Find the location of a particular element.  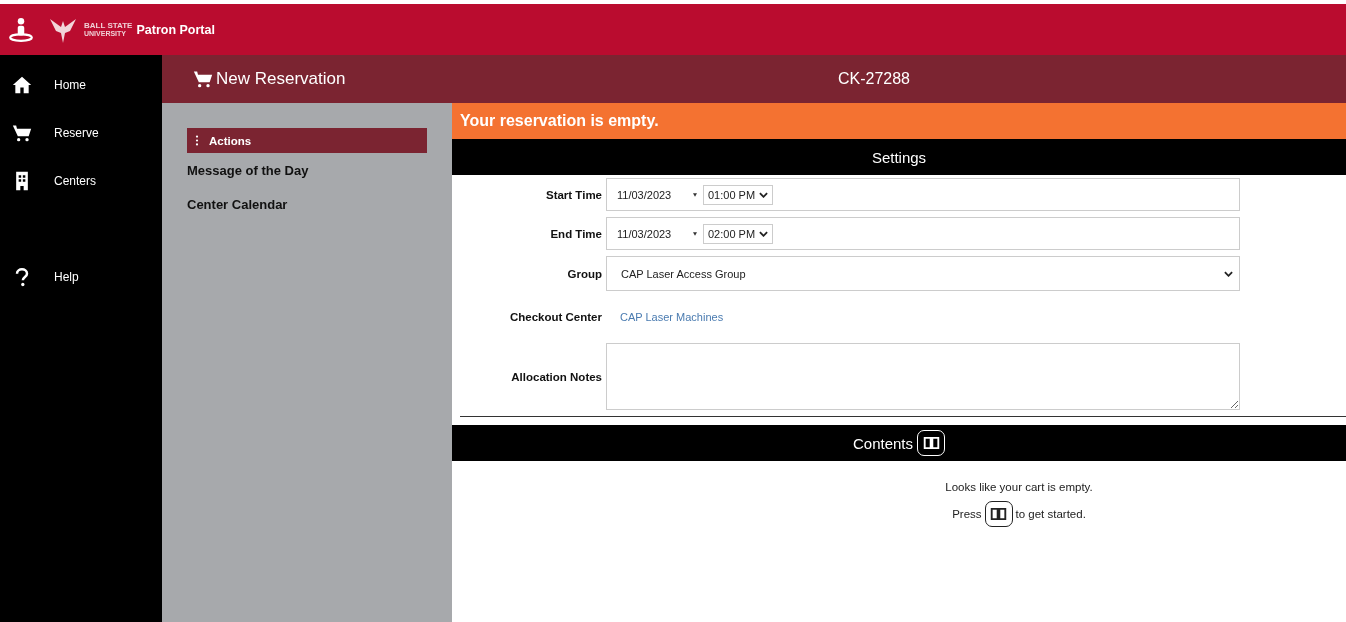

side-link: Center Calendar is located at coordinates (307, 204).